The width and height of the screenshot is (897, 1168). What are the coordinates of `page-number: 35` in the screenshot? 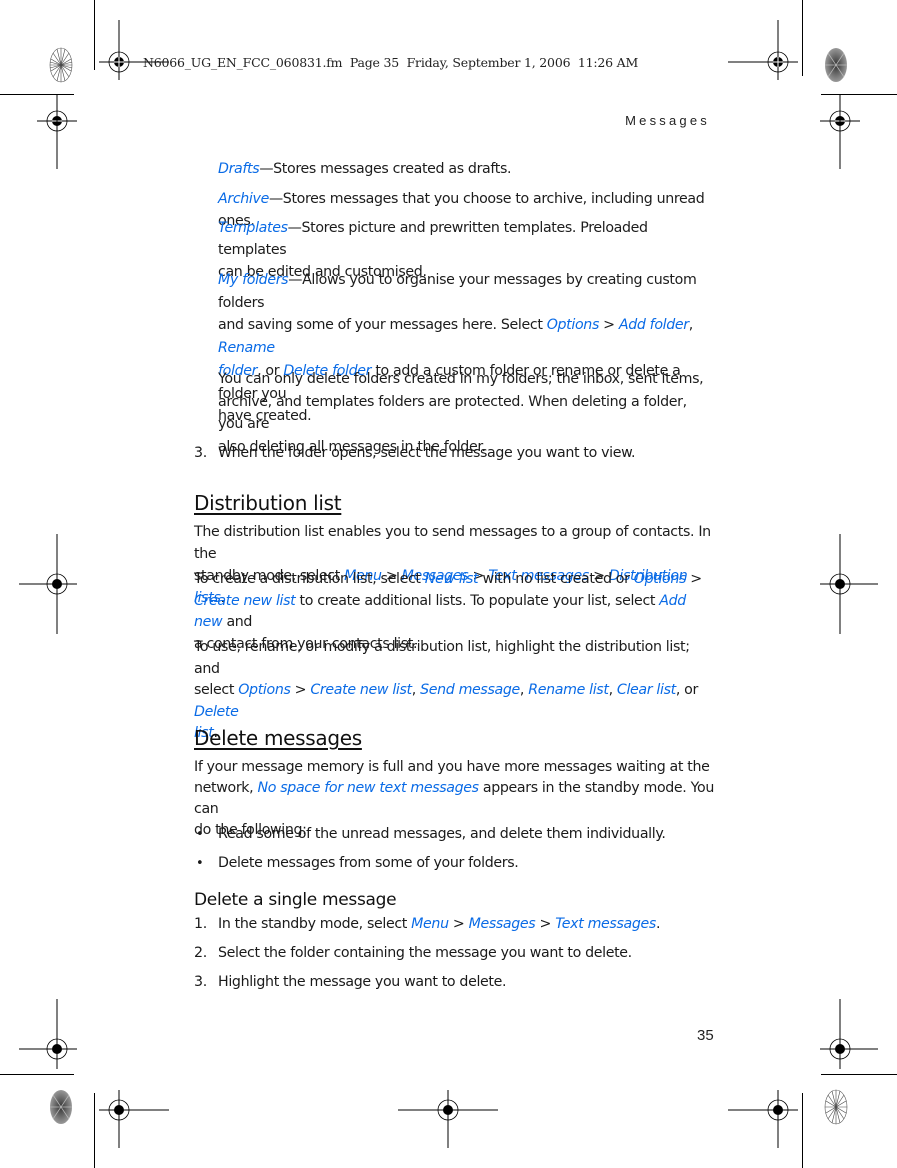 It's located at (705, 1035).